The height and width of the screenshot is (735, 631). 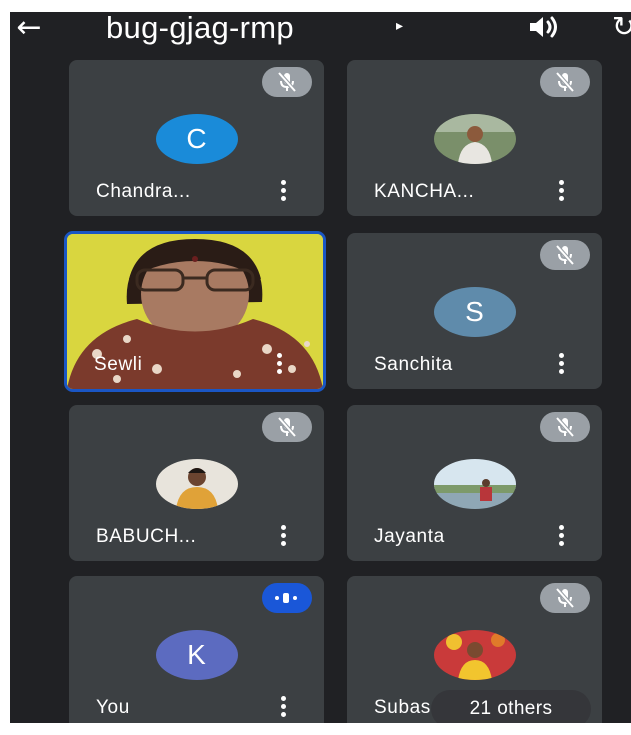 I want to click on rotate-camera-icon: ↻, so click(x=621, y=27).